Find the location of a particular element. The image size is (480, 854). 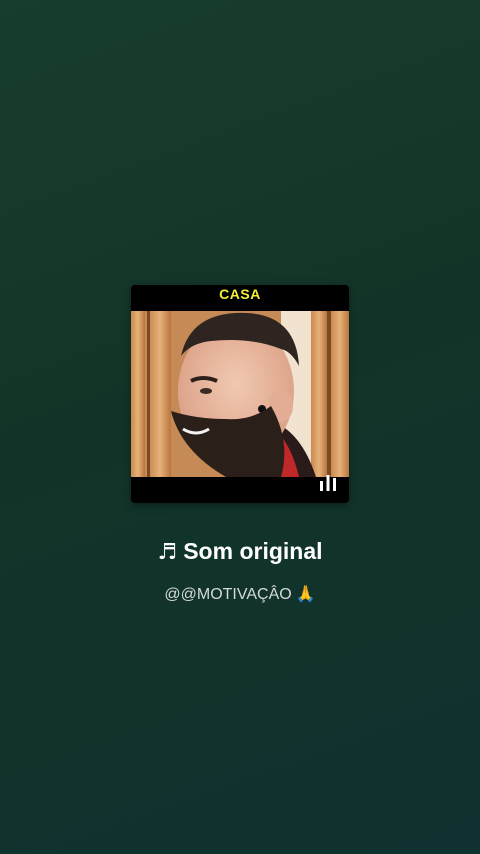

audio-author: @@MOTIVAÇÂO 🙏 is located at coordinates (240, 594).